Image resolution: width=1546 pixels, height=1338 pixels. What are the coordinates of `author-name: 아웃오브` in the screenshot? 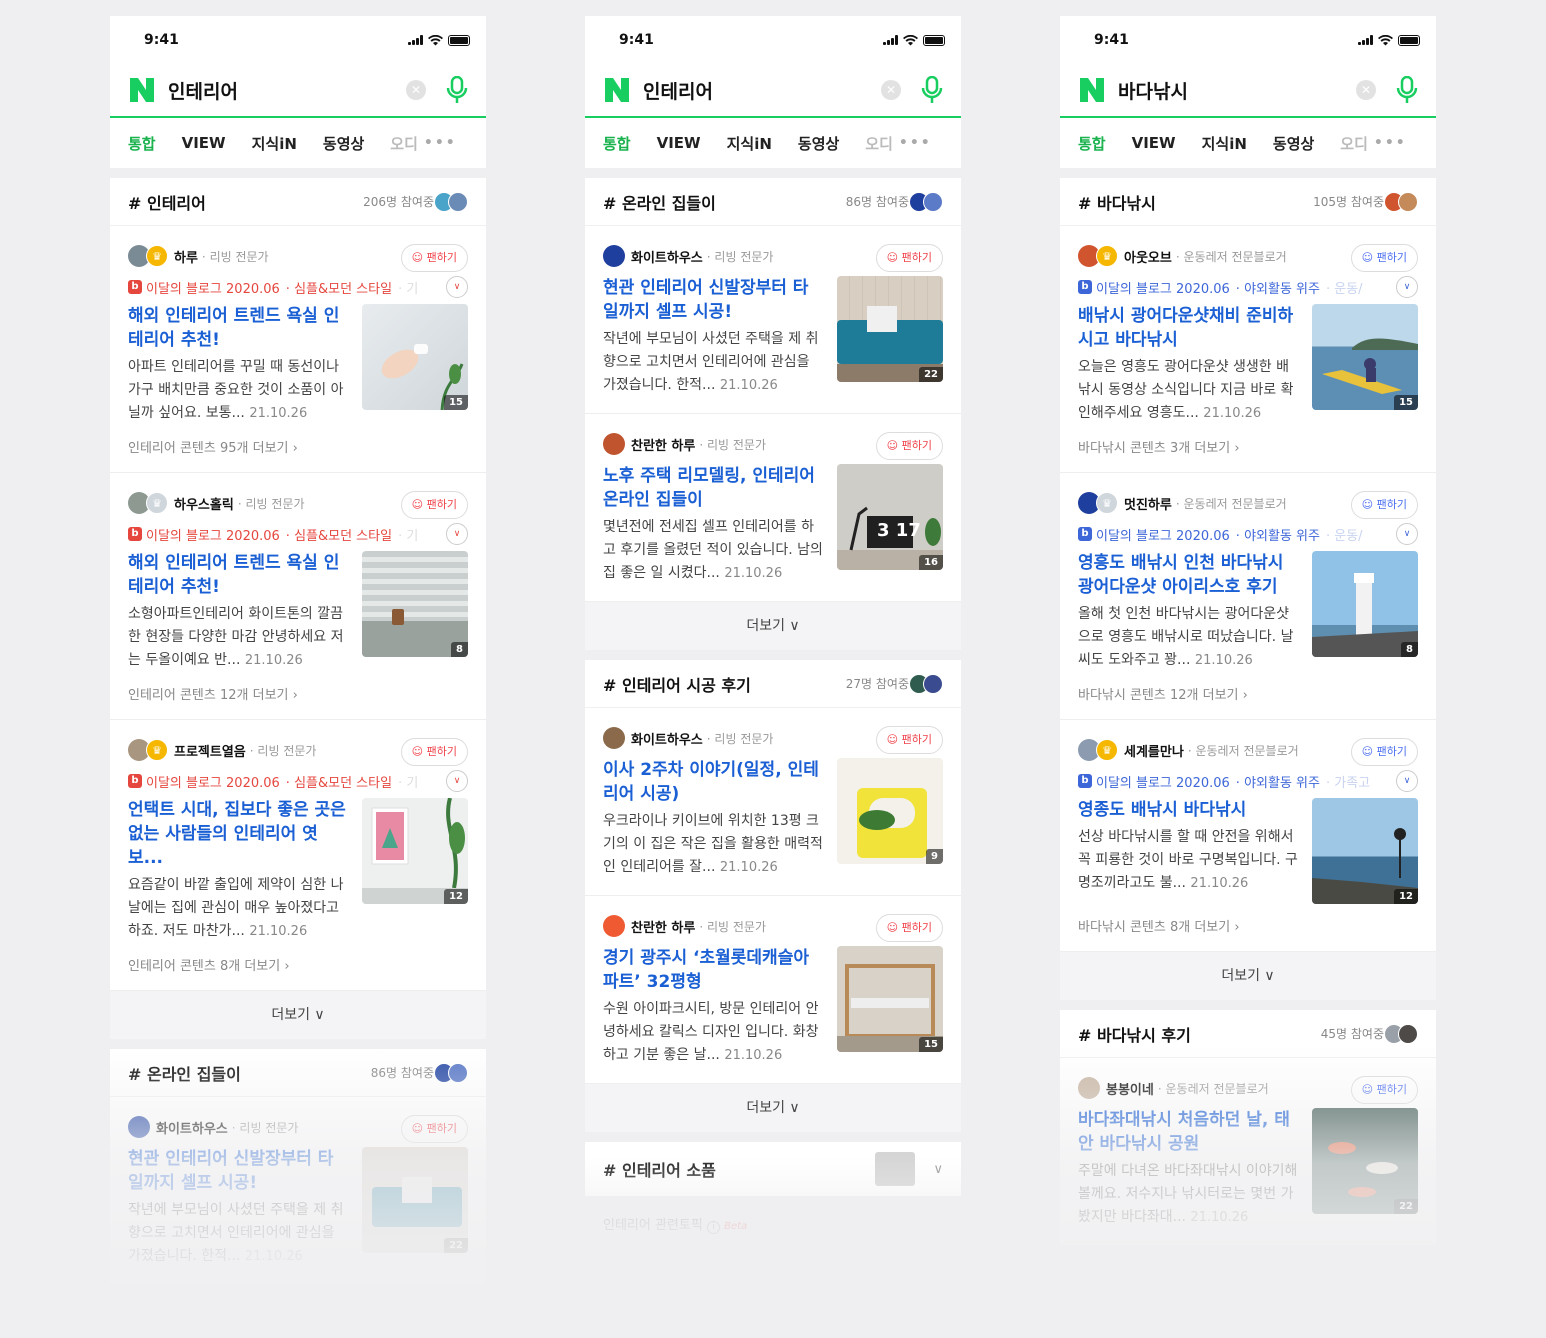 It's located at (1148, 256).